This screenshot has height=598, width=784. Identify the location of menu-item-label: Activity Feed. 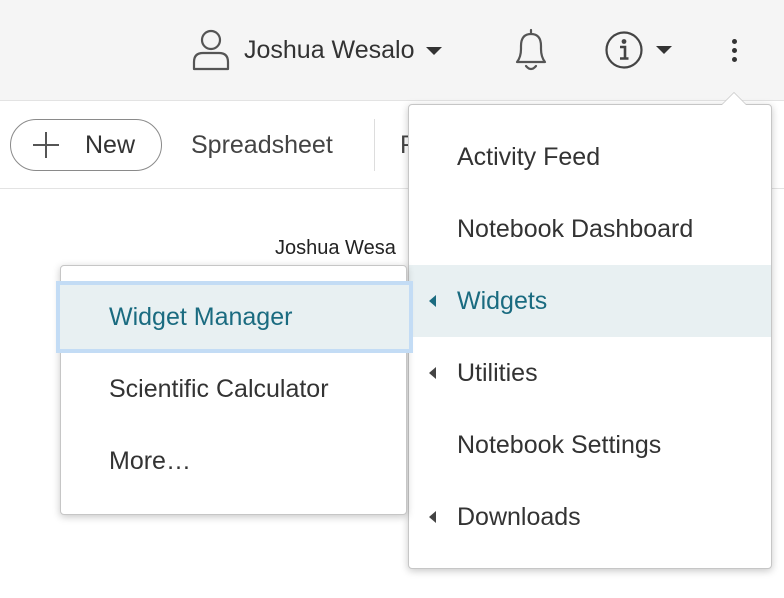
(529, 157).